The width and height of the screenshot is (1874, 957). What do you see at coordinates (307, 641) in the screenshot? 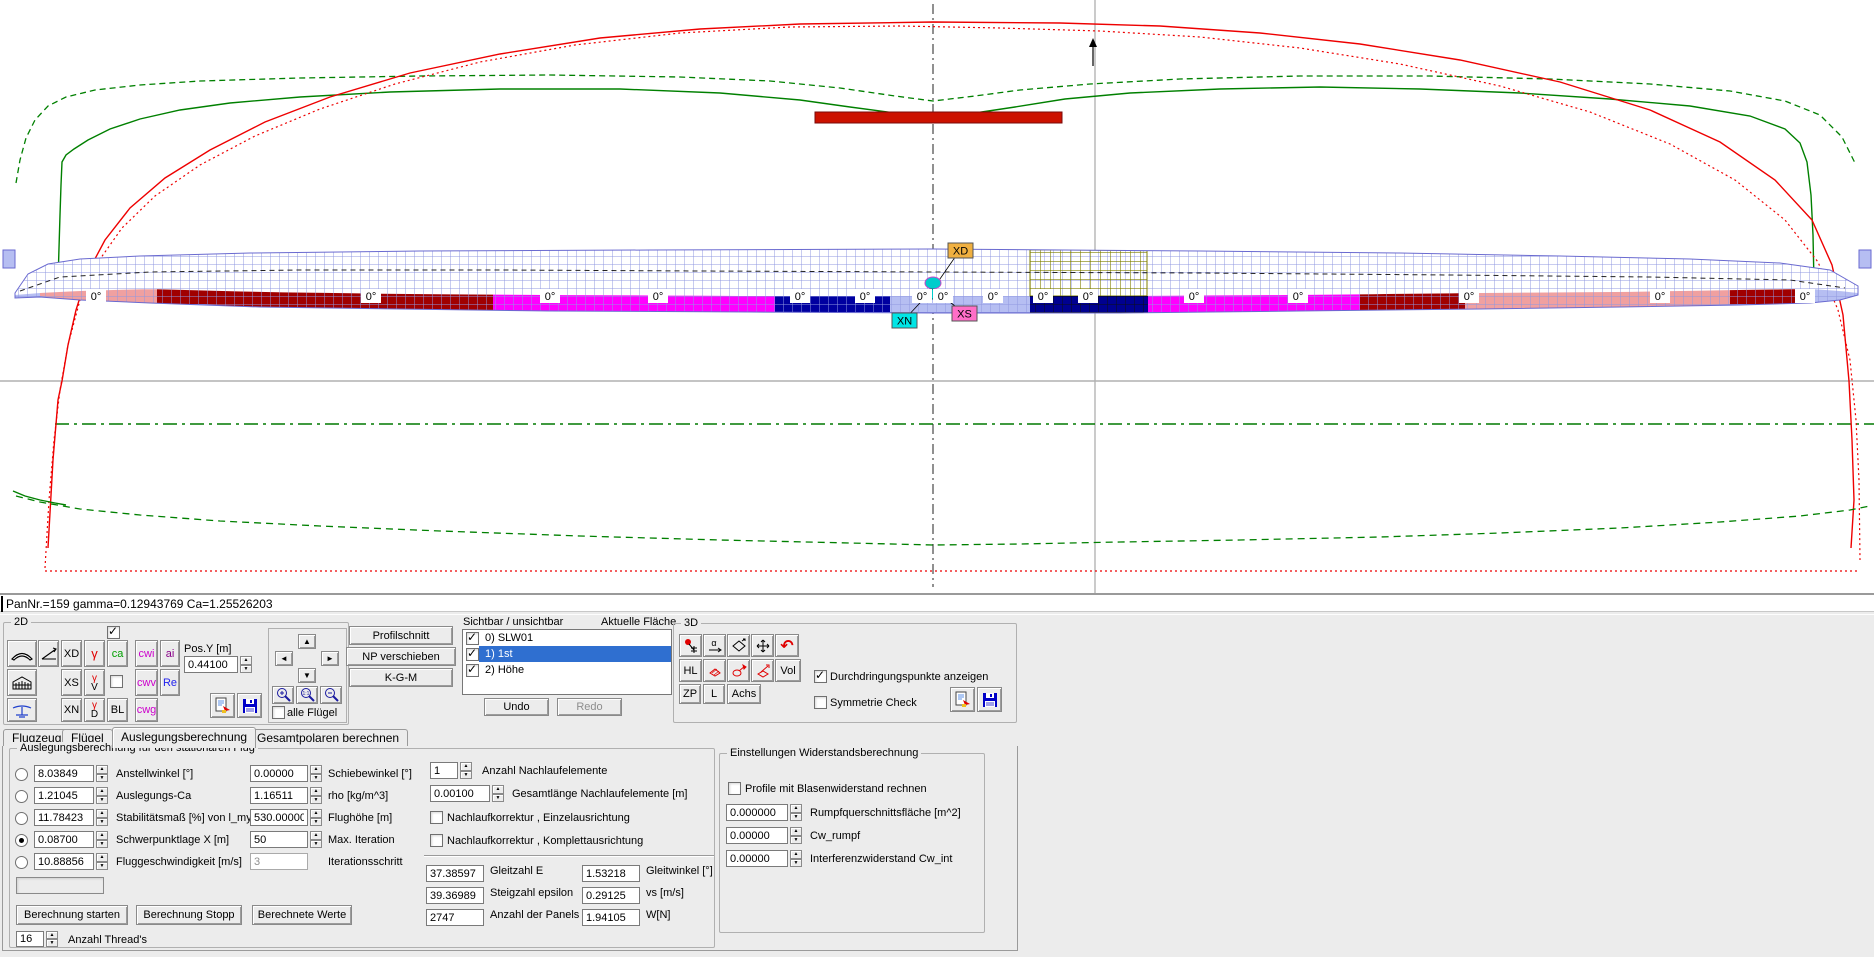
I see `pan-up-button: ▲` at bounding box center [307, 641].